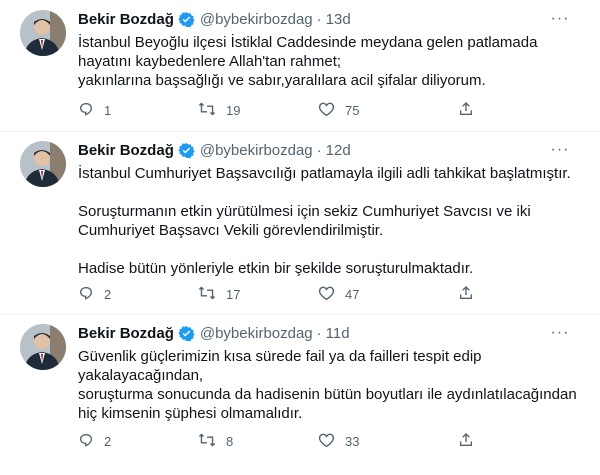 Image resolution: width=600 pixels, height=475 pixels. I want to click on tweet-actions: 2 17 47, so click(313, 294).